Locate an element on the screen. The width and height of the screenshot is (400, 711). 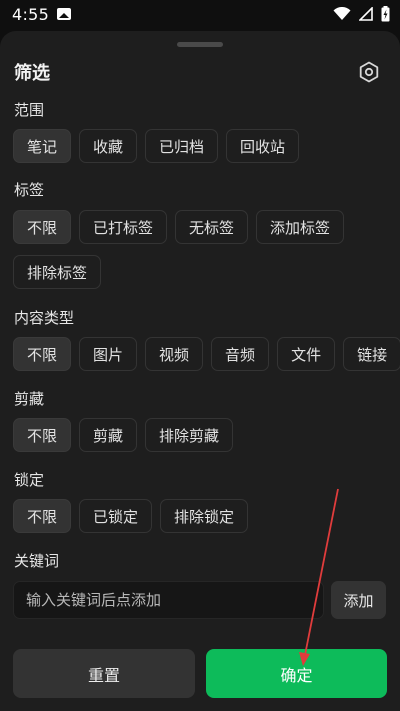
content-type-option-audio: 音频 is located at coordinates (240, 354).